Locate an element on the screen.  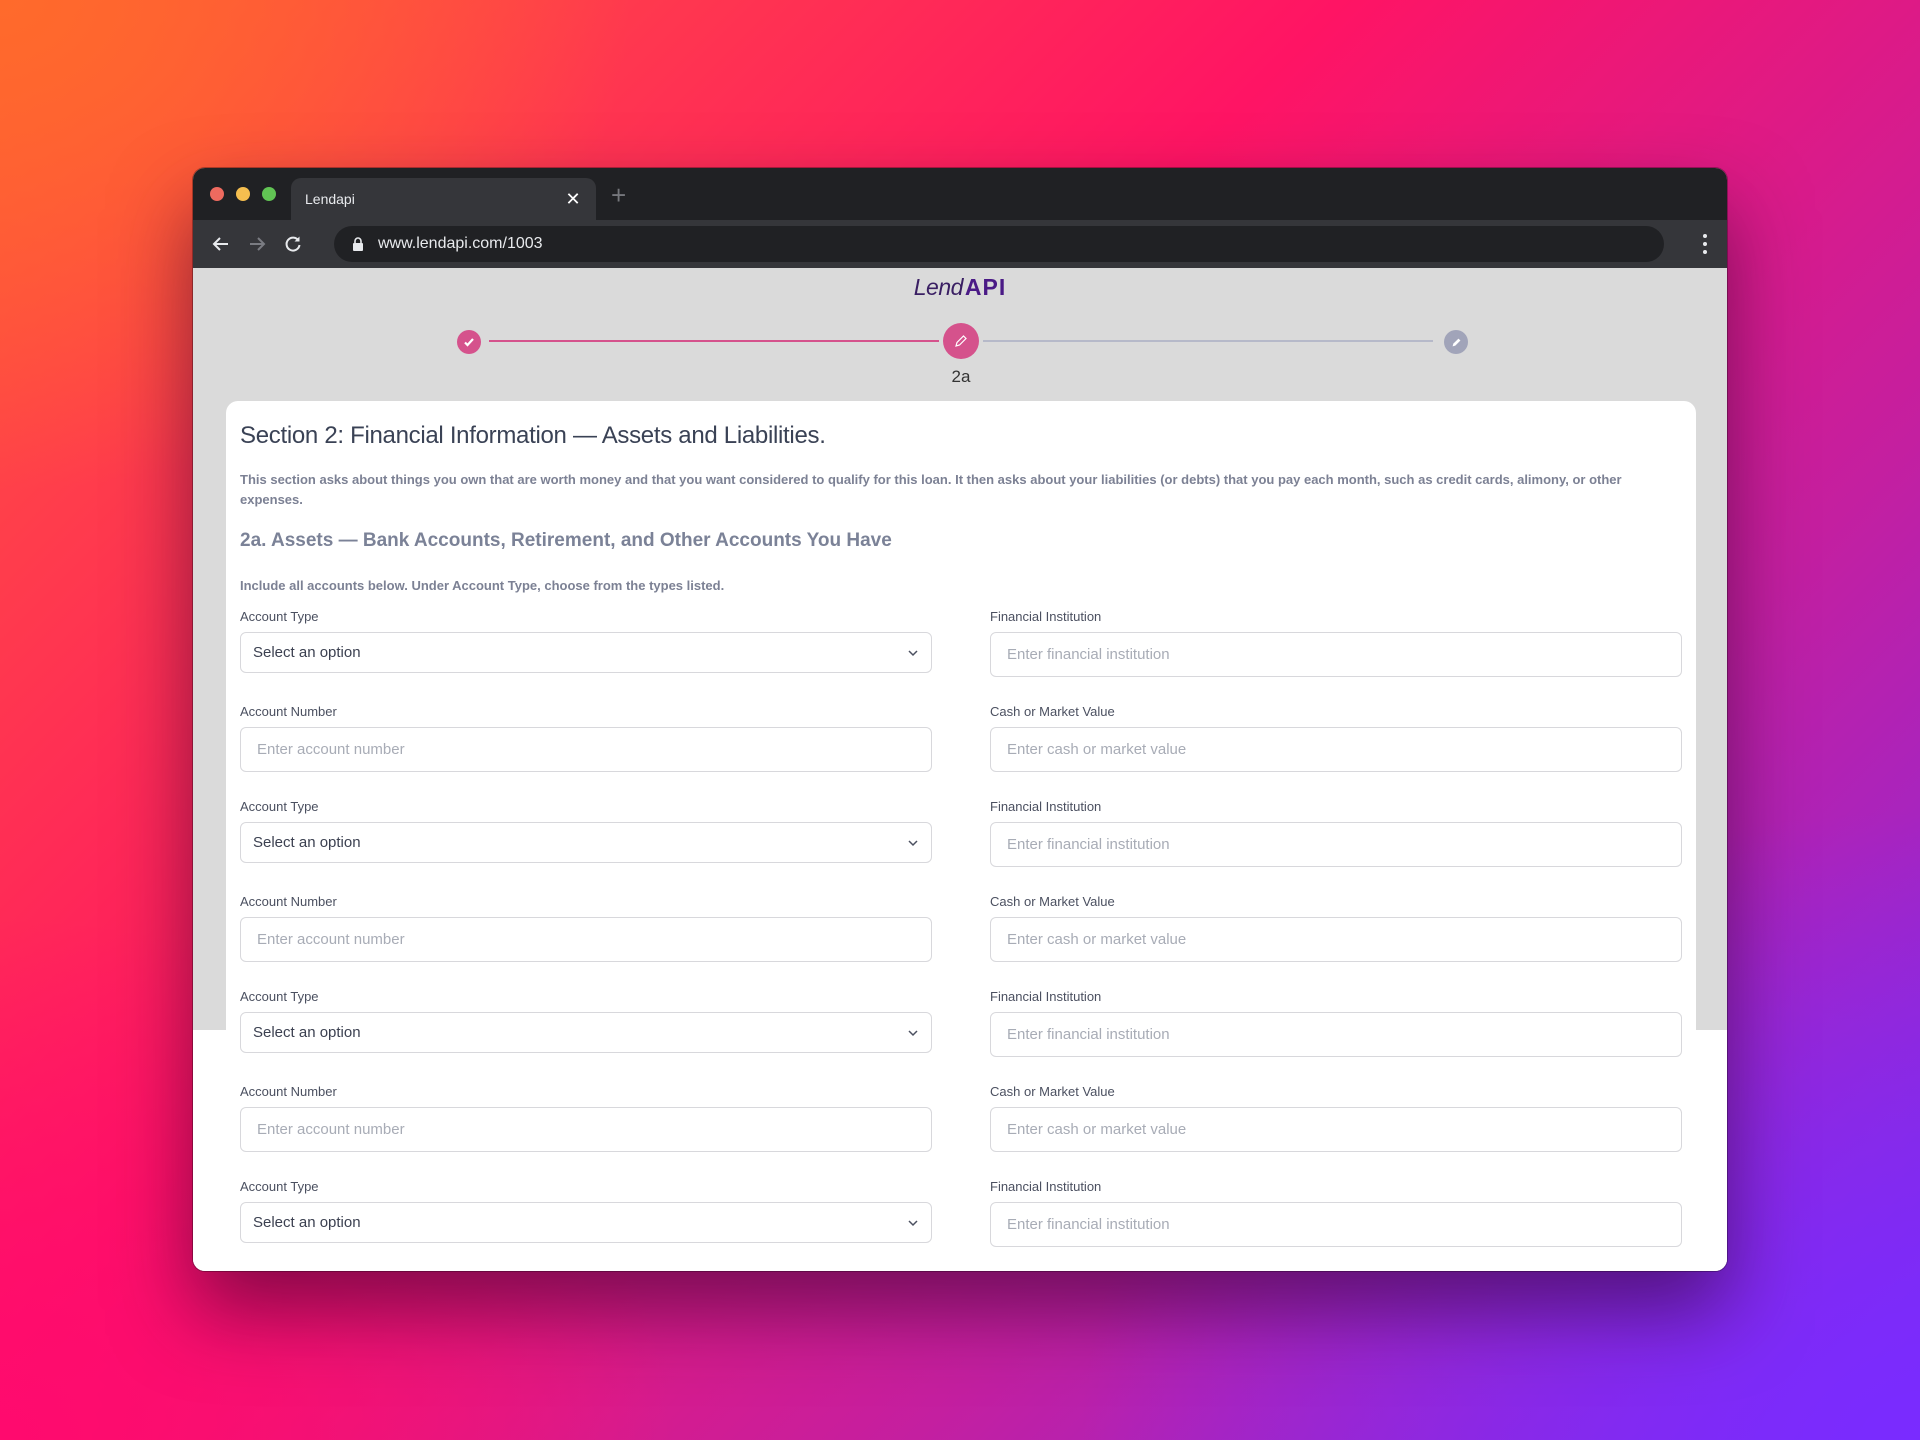
step-label: 2a is located at coordinates (961, 376).